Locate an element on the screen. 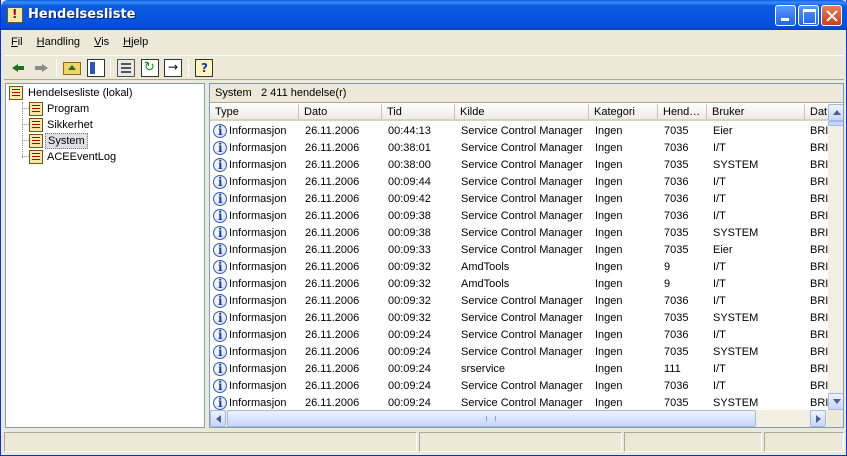 This screenshot has width=847, height=456. close-button is located at coordinates (831, 15).